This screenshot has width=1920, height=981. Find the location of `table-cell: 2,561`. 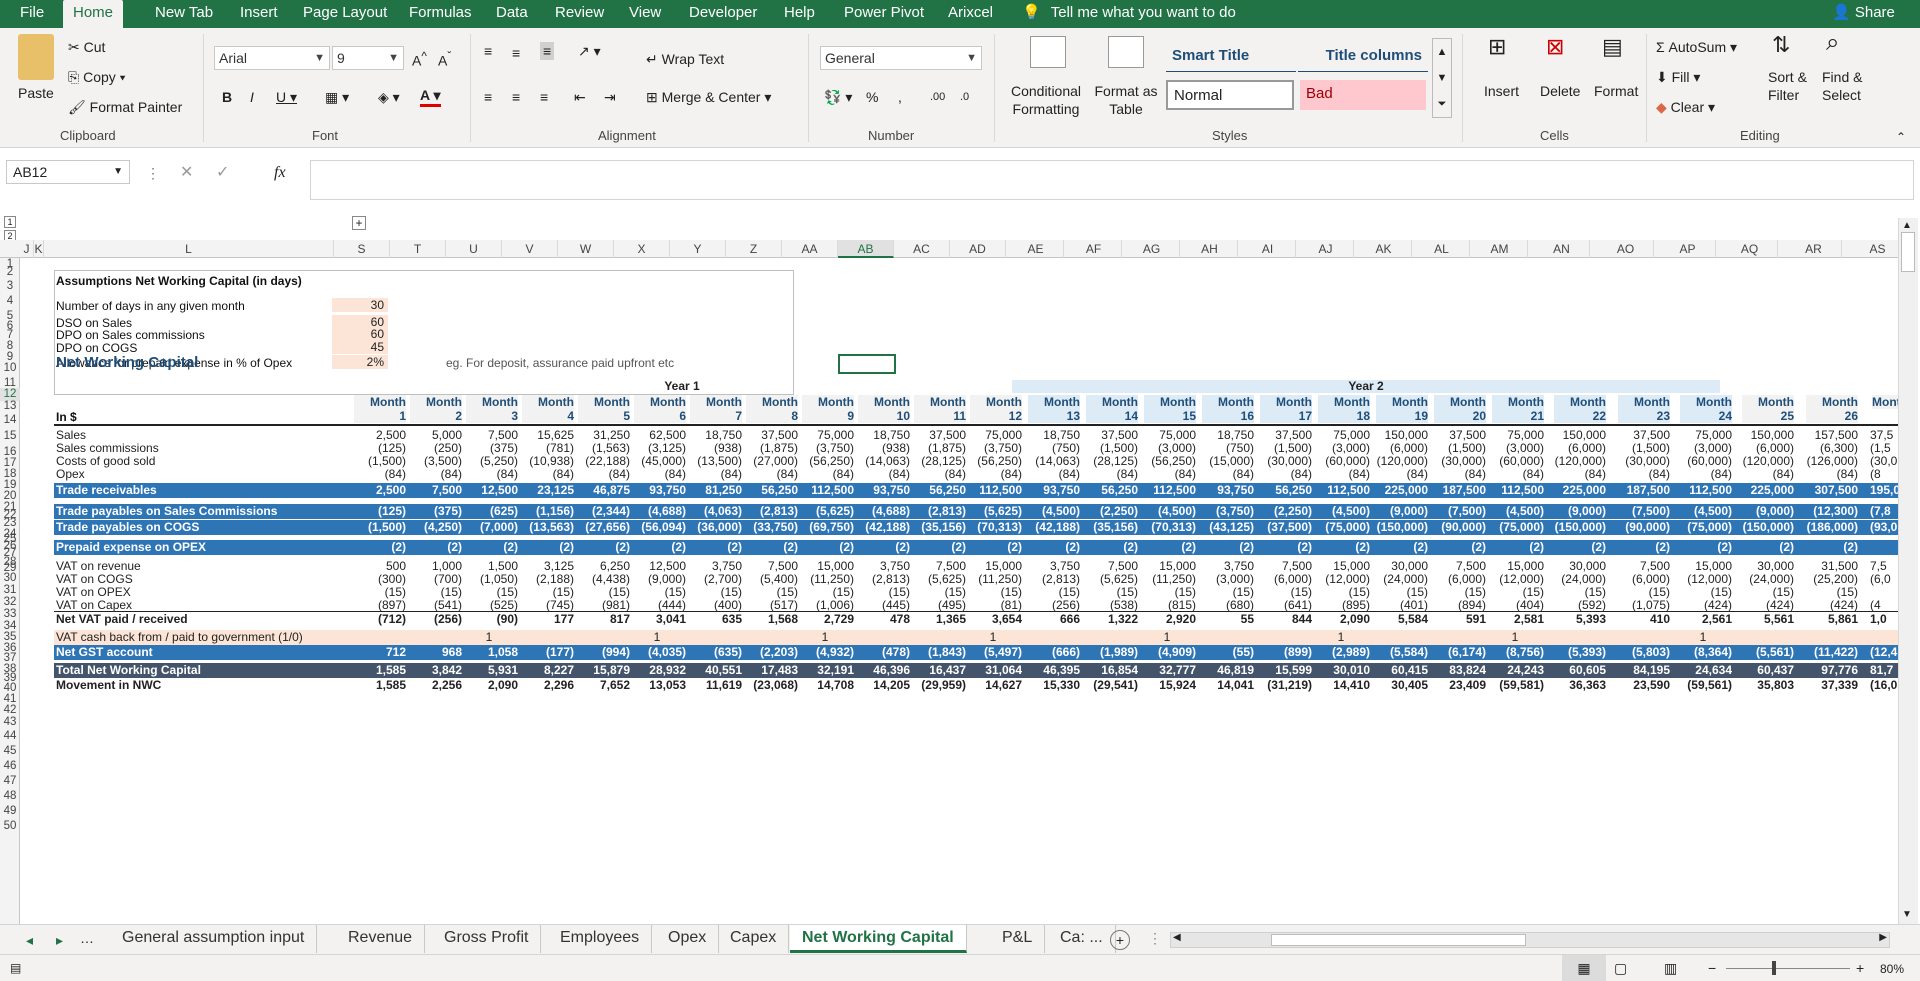

table-cell: 2,561 is located at coordinates (1703, 619).